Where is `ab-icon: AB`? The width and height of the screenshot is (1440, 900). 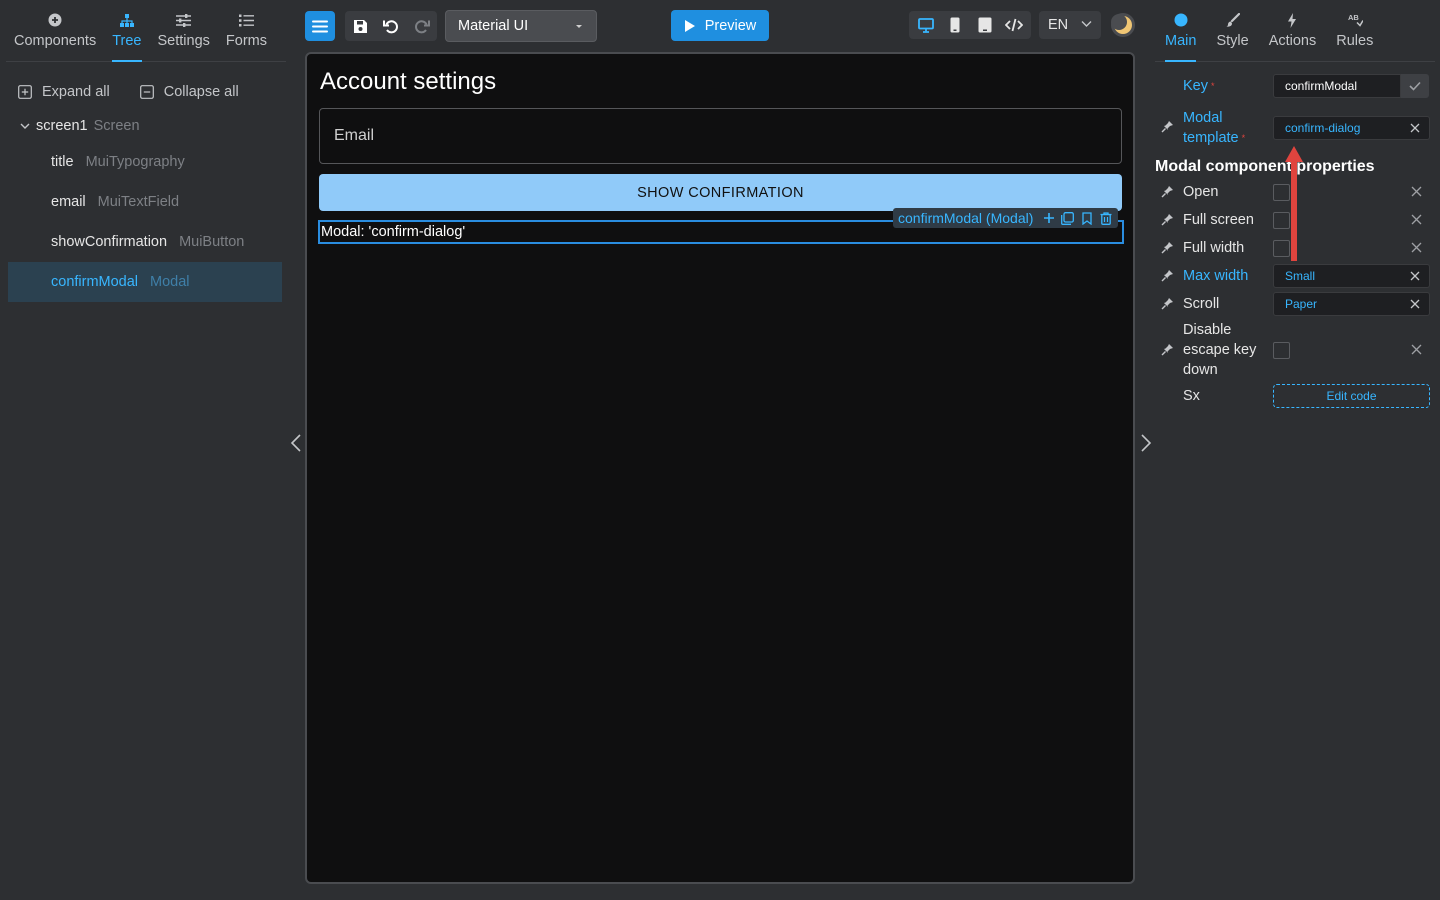
ab-icon: AB is located at coordinates (1355, 20).